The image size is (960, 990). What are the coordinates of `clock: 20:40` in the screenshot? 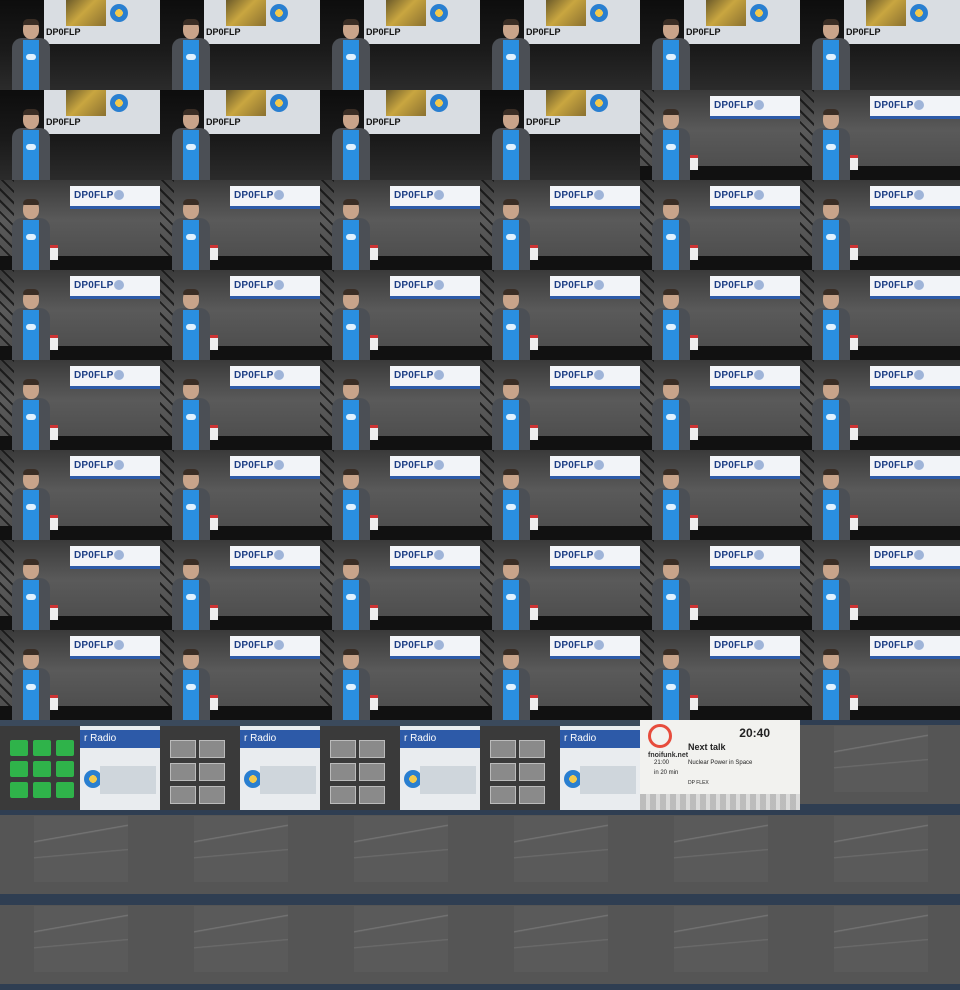 It's located at (754, 733).